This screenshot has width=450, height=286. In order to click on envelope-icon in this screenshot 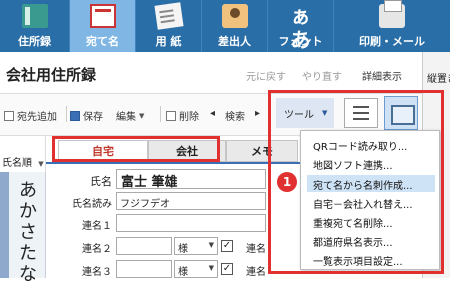, I will do `click(102, 16)`.